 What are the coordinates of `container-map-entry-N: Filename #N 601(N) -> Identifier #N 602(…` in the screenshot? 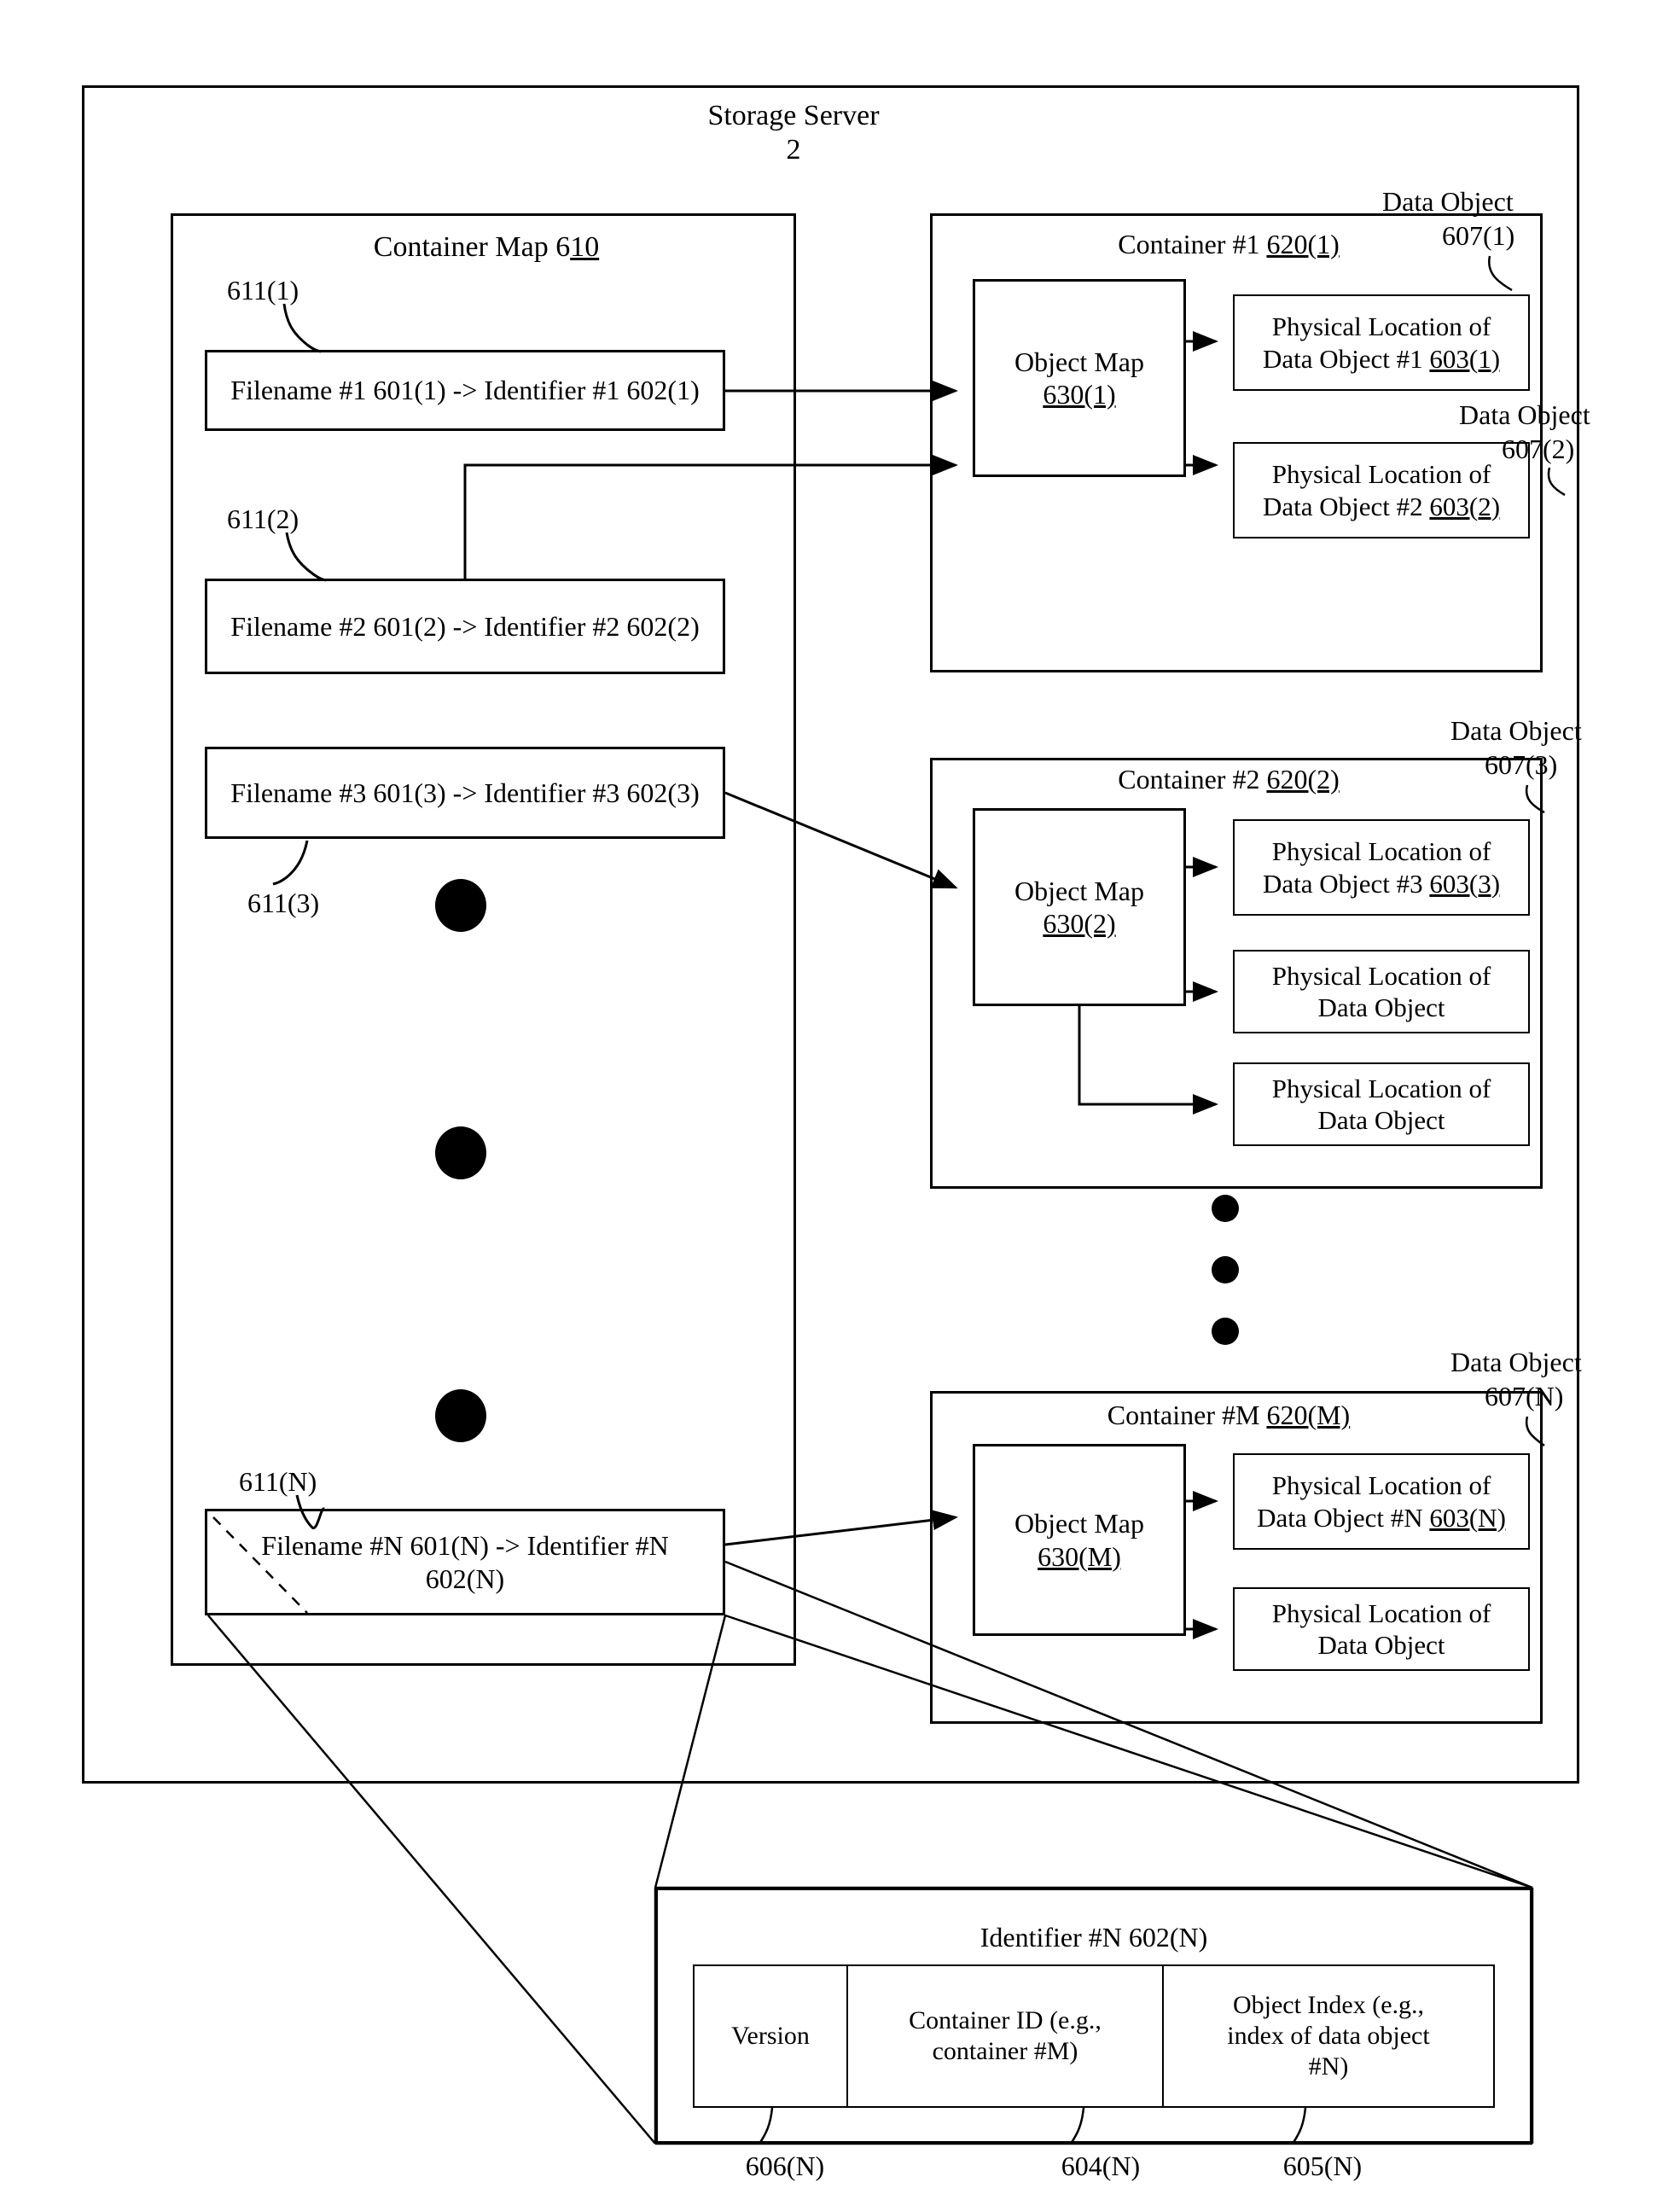 It's located at (465, 1562).